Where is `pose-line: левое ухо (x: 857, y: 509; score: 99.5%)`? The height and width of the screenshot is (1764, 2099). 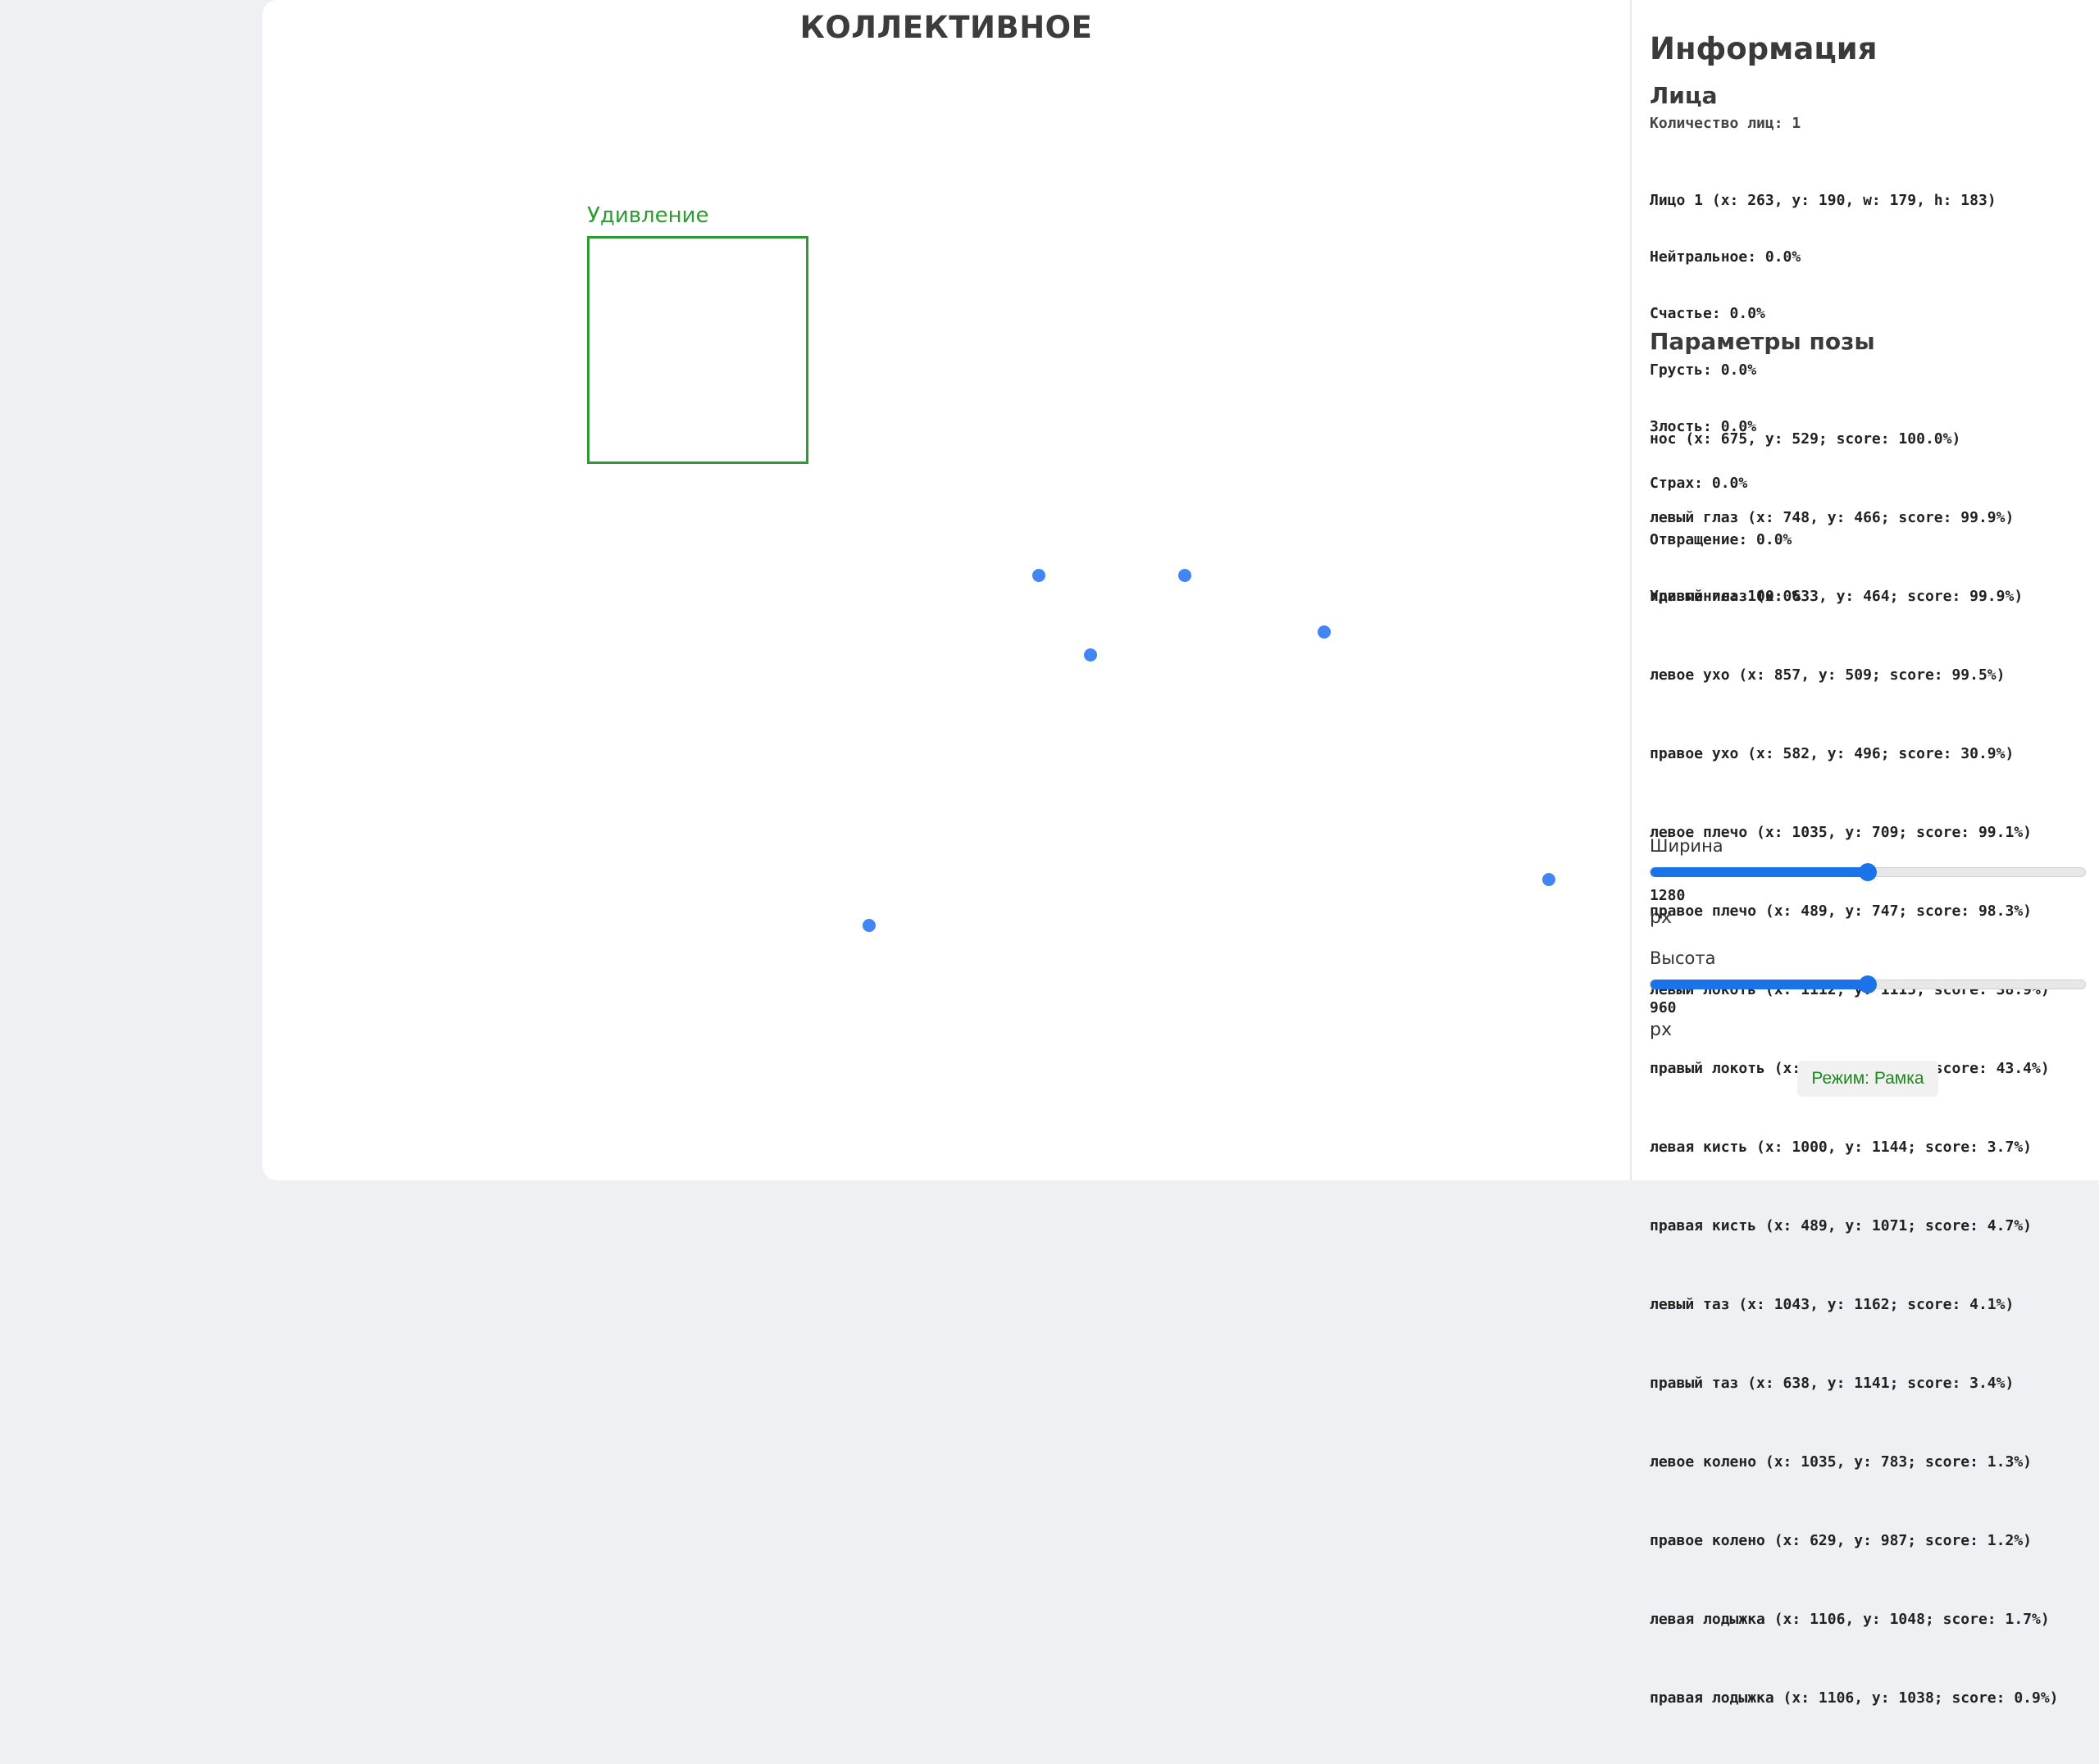
pose-line: левое ухо (x: 857, y: 509; score: 99.5%) is located at coordinates (1828, 675).